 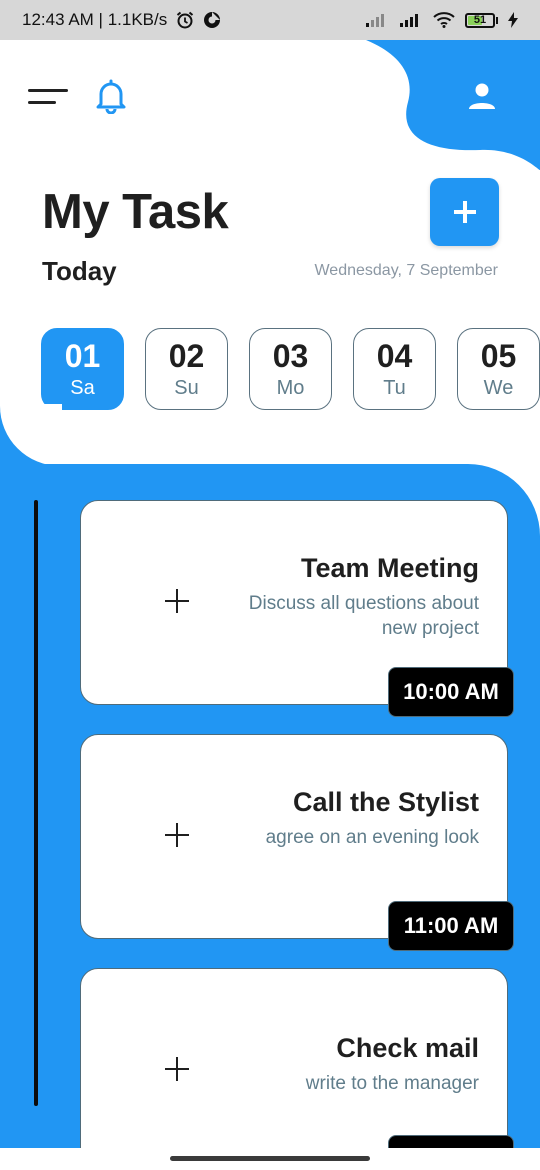 I want to click on day-number: 05, so click(x=498, y=356).